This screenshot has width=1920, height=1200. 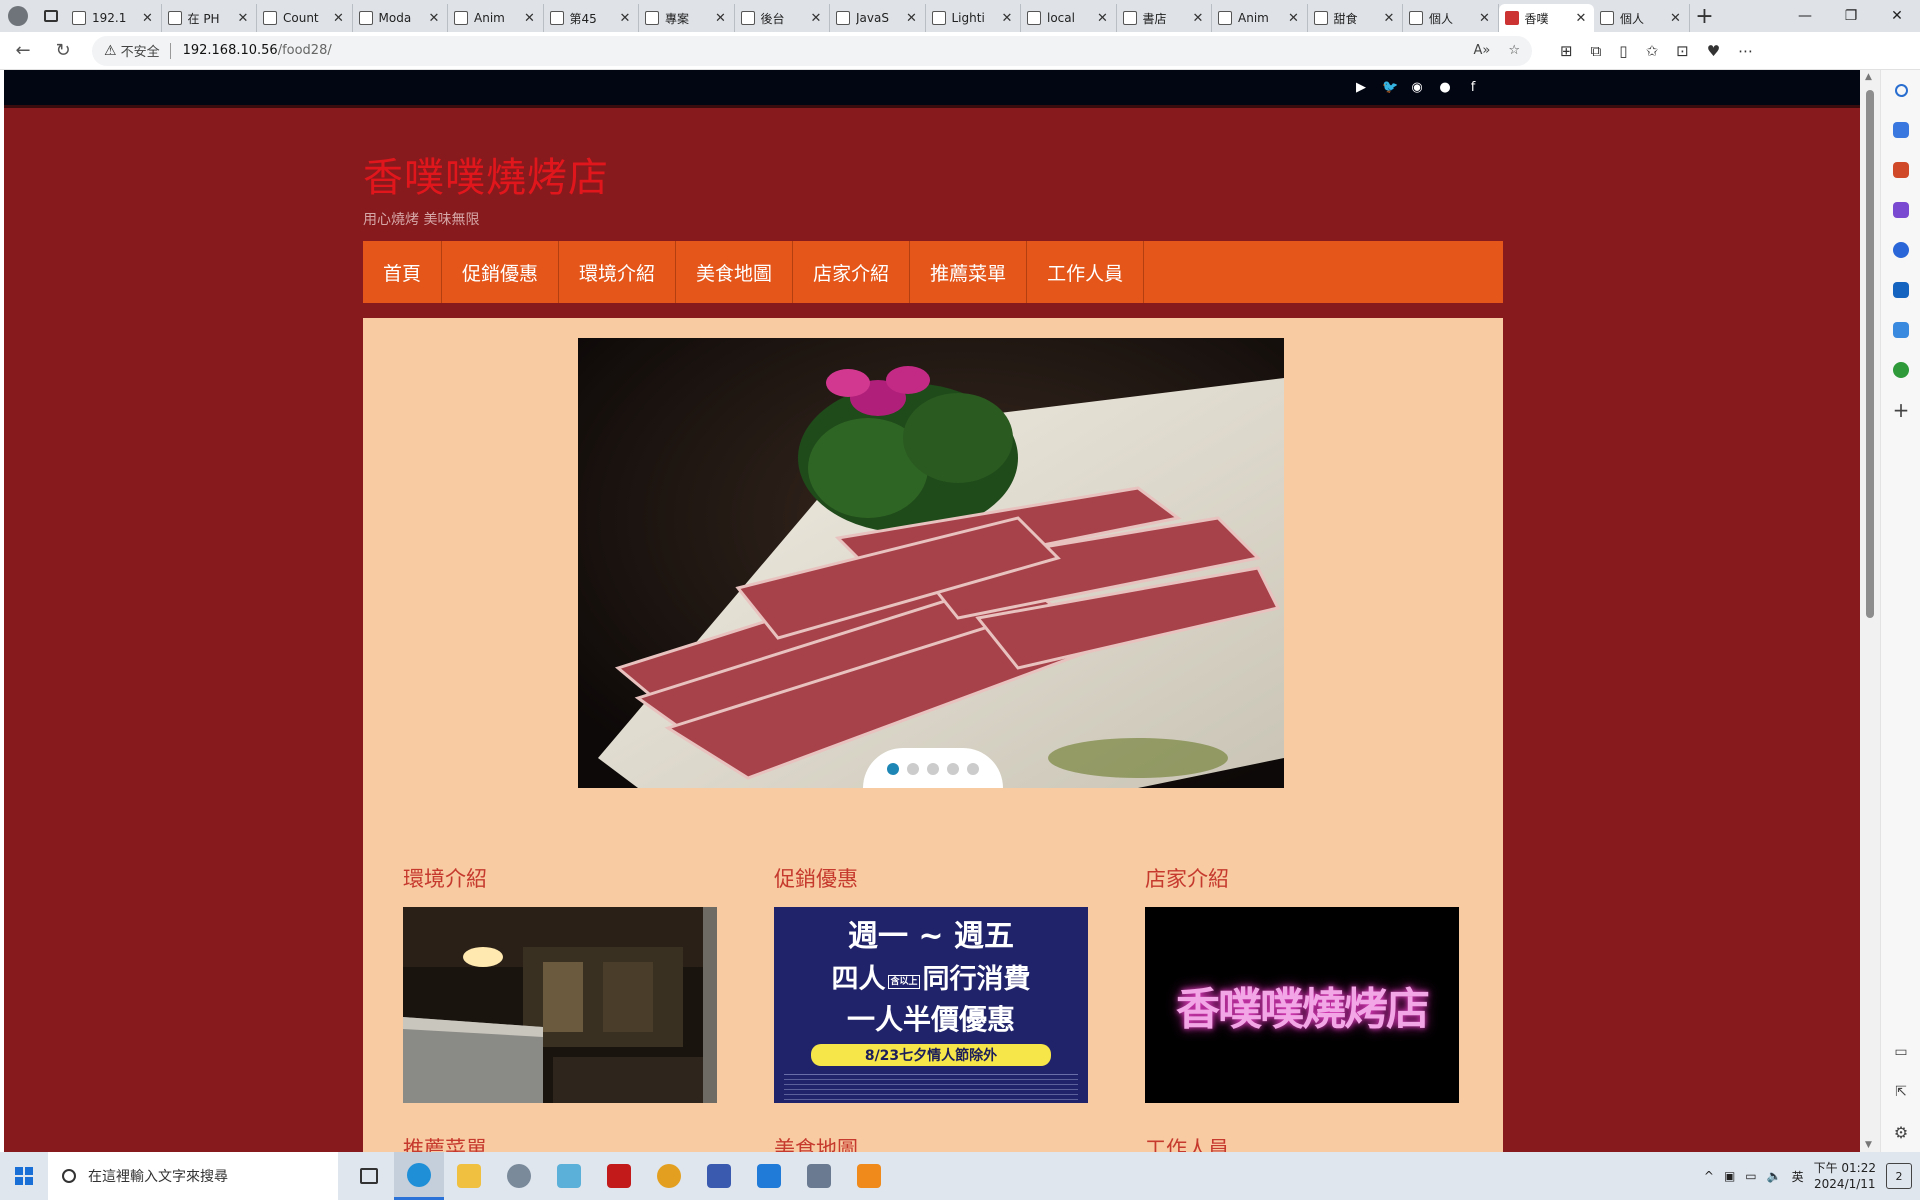 I want to click on chrome-icon, so click(x=669, y=1176).